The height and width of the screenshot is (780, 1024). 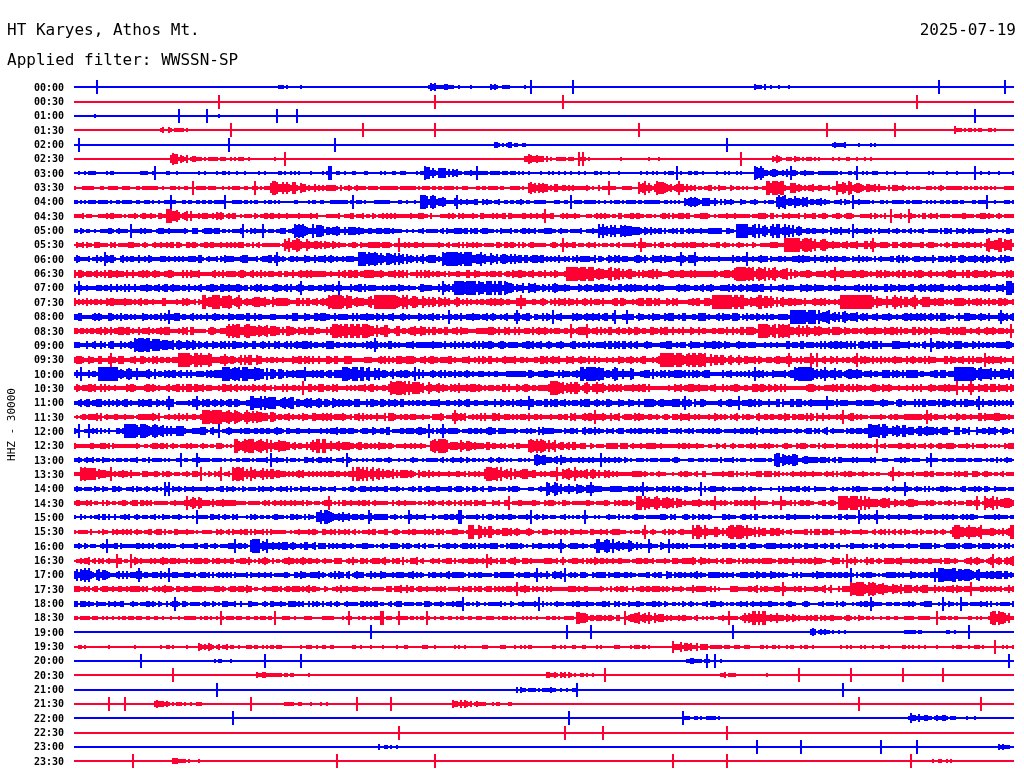 I want to click on time-label: 12:00, so click(x=48, y=431).